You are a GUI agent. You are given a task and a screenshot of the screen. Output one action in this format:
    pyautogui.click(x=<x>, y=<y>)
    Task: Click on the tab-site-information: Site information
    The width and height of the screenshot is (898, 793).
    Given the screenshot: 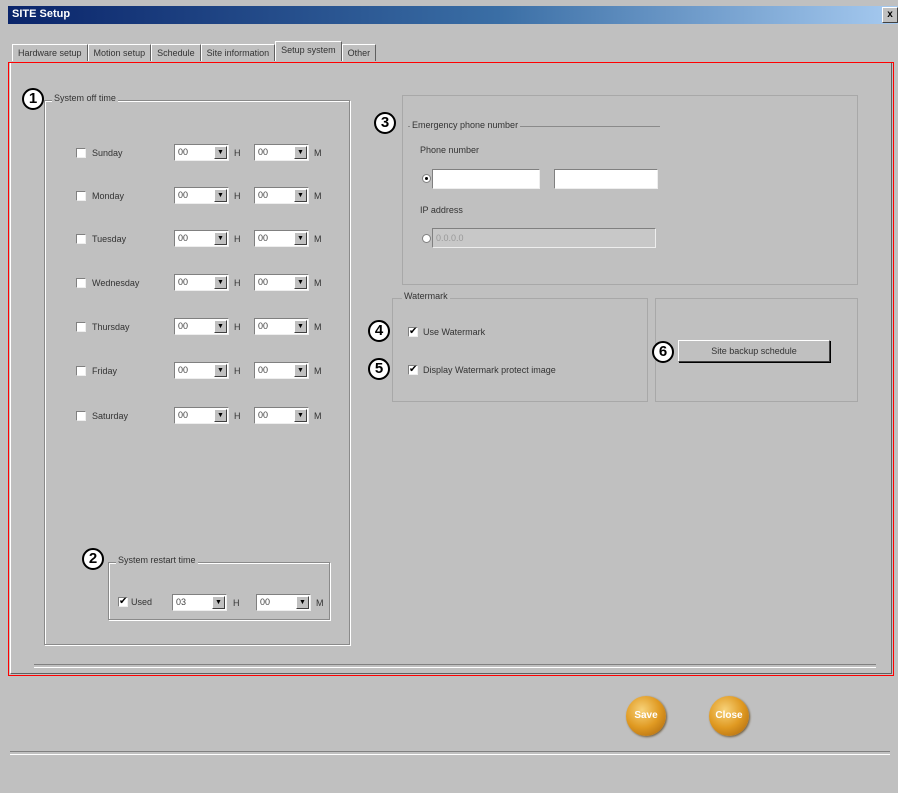 What is the action you would take?
    pyautogui.click(x=238, y=52)
    